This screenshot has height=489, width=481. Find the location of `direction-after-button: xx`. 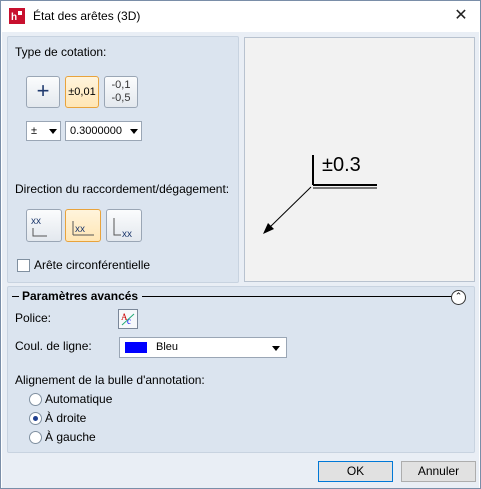

direction-after-button: xx is located at coordinates (124, 225).